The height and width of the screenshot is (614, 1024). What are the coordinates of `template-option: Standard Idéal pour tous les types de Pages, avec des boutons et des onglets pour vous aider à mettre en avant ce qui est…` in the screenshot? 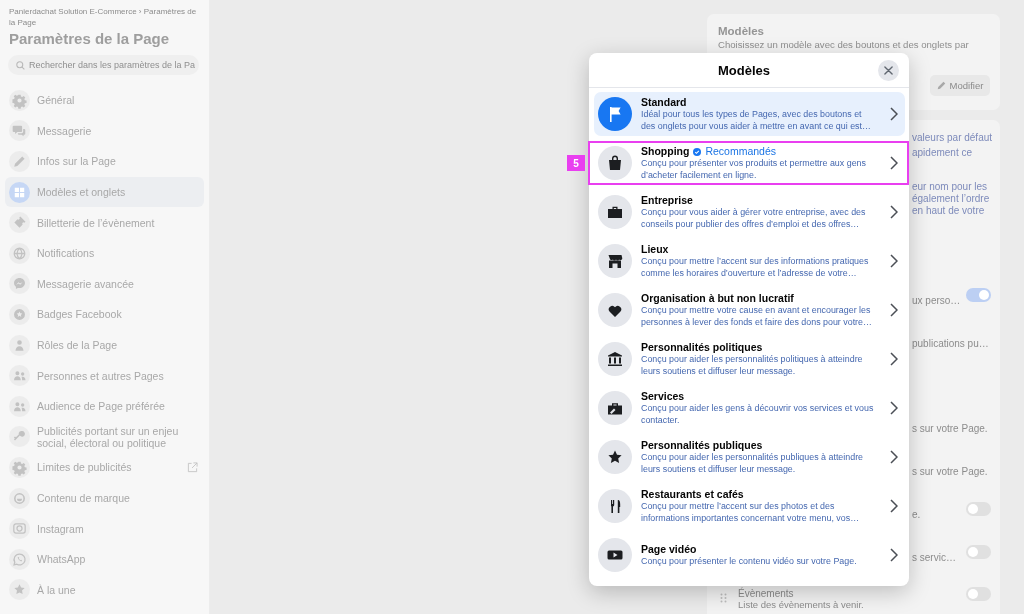 It's located at (749, 114).